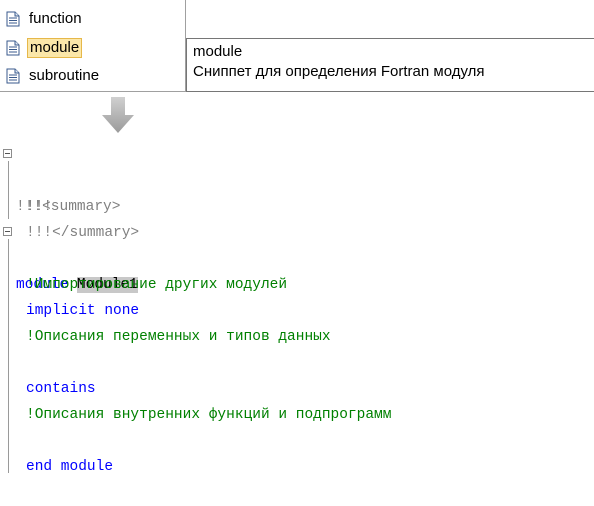 The width and height of the screenshot is (594, 506). Describe the element at coordinates (297, 191) in the screenshot. I see `code-line: !!!` at that location.